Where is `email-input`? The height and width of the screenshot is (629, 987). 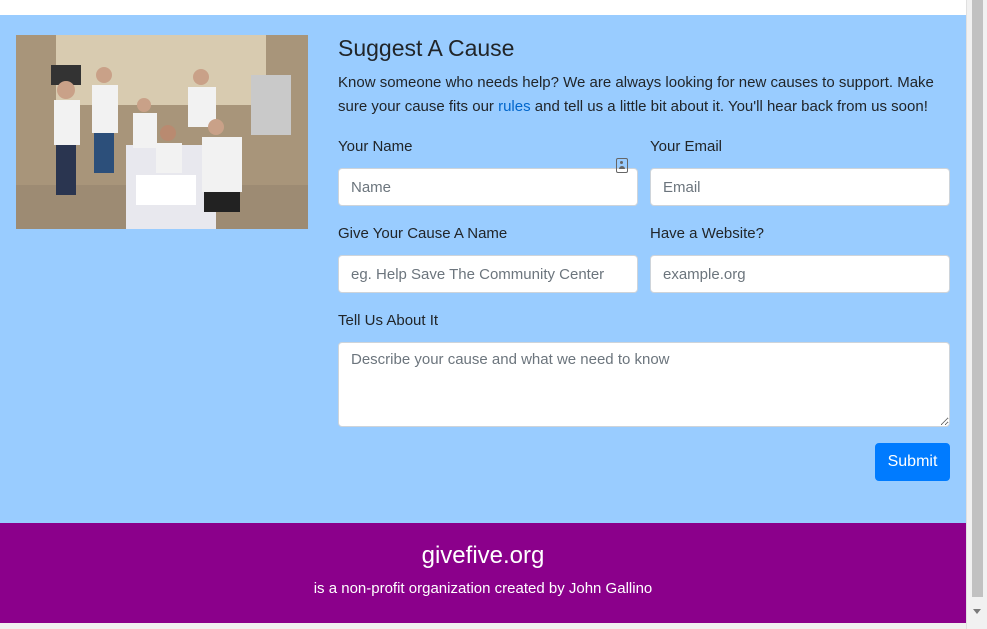 email-input is located at coordinates (800, 187).